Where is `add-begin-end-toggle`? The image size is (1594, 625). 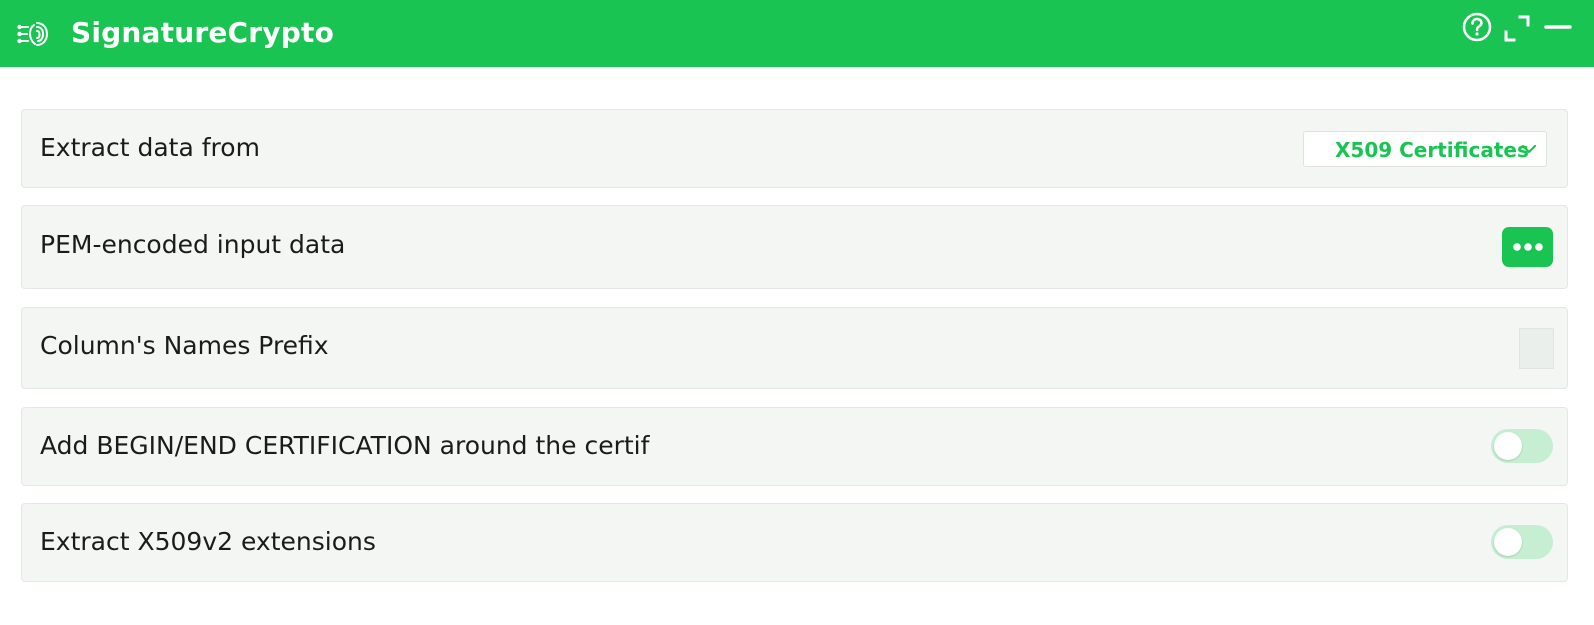 add-begin-end-toggle is located at coordinates (1522, 446).